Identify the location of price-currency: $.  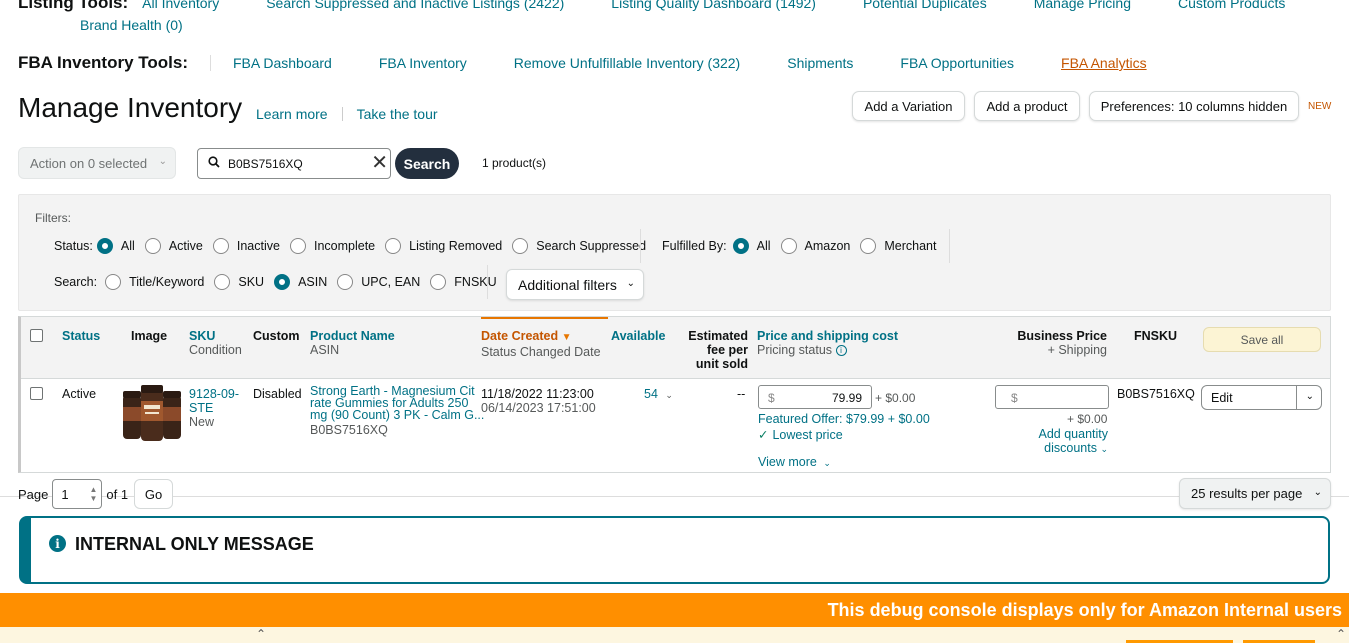
(771, 398).